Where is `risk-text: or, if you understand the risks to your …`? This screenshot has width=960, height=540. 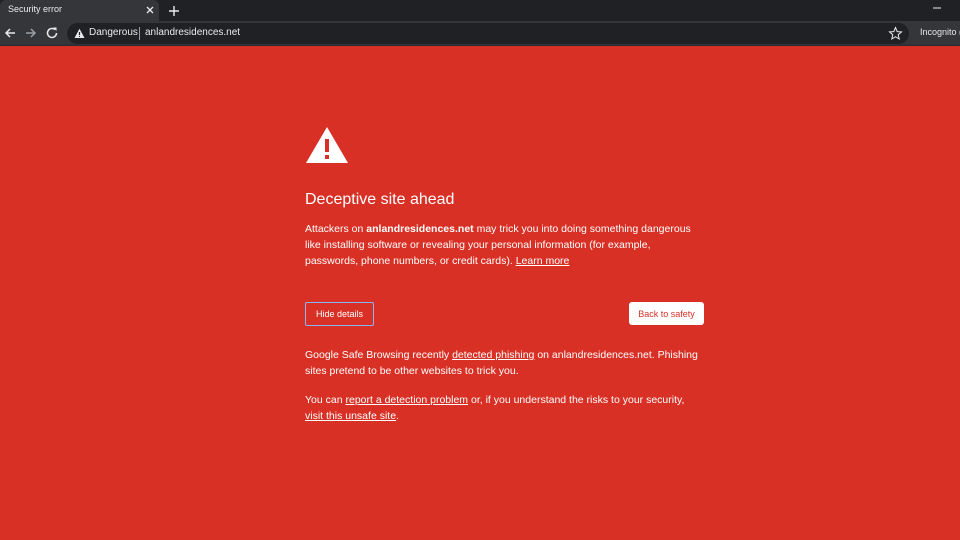
risk-text: or, if you understand the risks to your … is located at coordinates (576, 400).